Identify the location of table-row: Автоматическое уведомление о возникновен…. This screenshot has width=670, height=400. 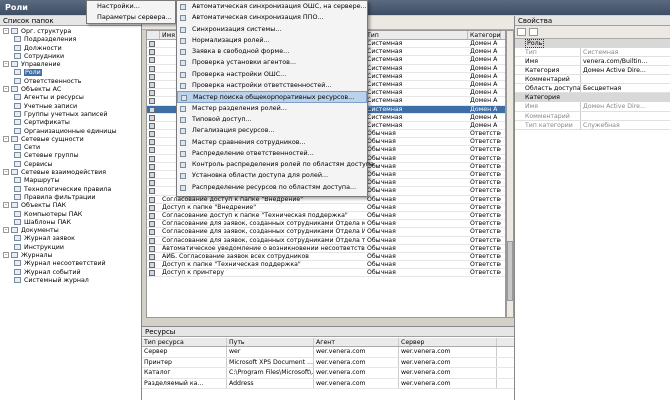
(326, 249).